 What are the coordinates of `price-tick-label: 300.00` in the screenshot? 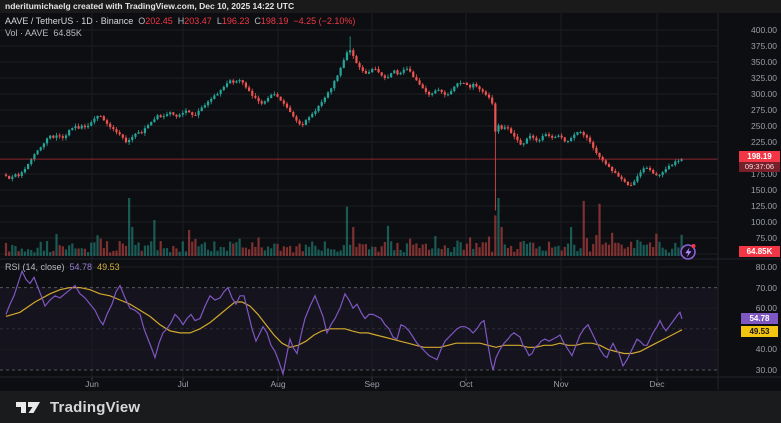 It's located at (764, 94).